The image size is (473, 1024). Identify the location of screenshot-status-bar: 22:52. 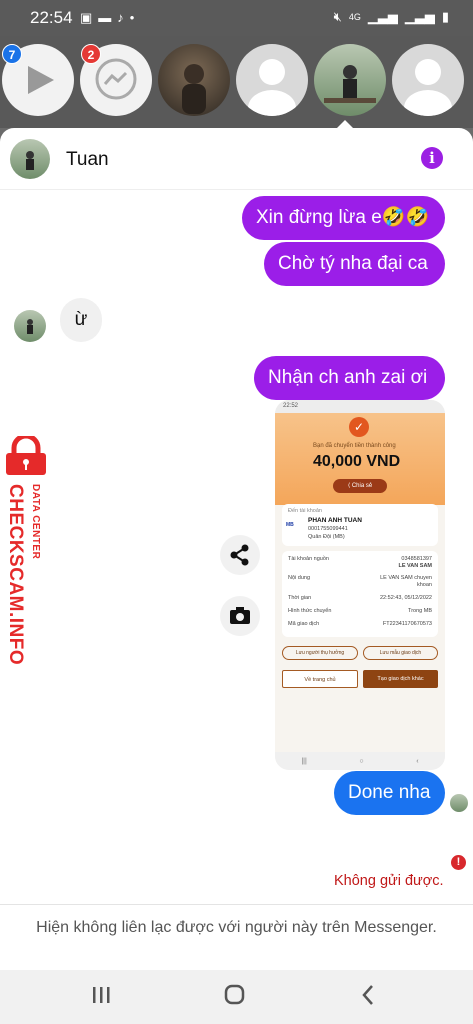
(360, 406).